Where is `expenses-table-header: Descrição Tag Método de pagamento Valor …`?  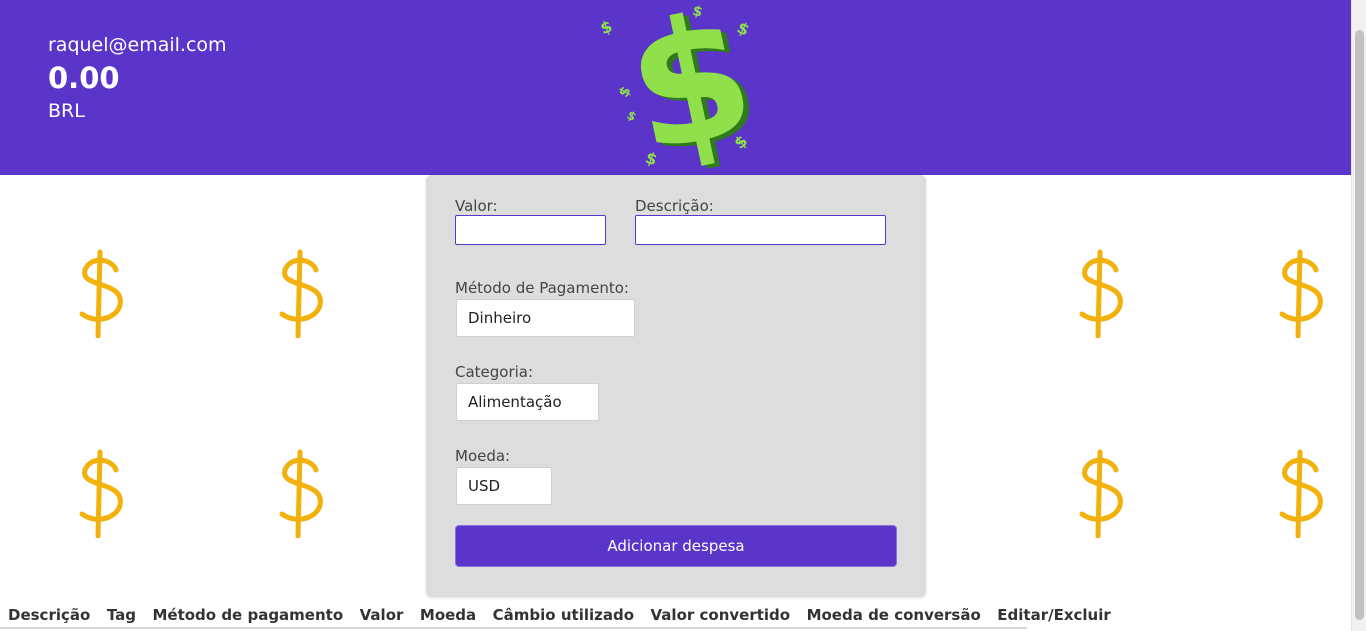
expenses-table-header: Descrição Tag Método de pagamento Valor … is located at coordinates (555, 615).